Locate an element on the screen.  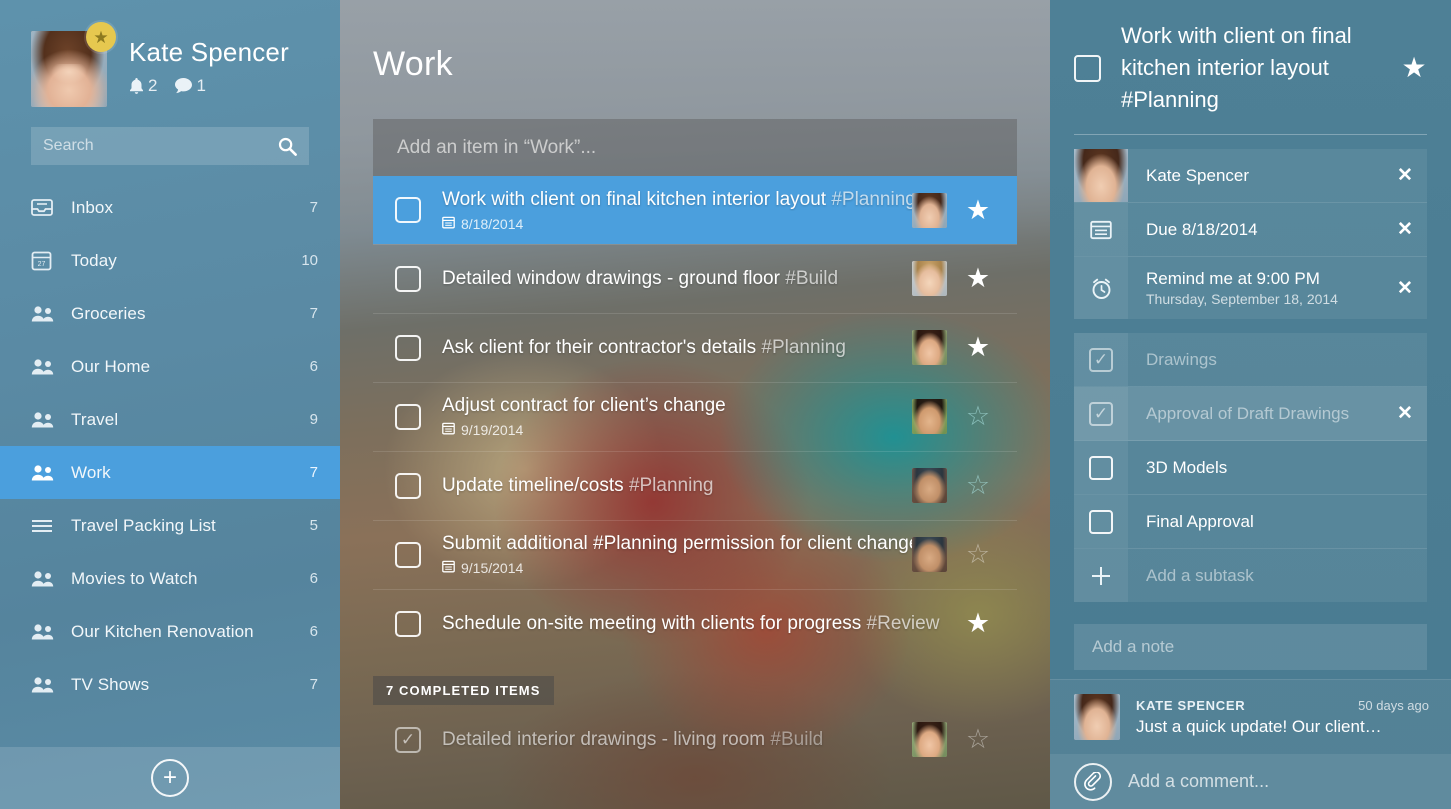
detail-due-date-row: Due 8/18/2014 ✕ is located at coordinates (1250, 230).